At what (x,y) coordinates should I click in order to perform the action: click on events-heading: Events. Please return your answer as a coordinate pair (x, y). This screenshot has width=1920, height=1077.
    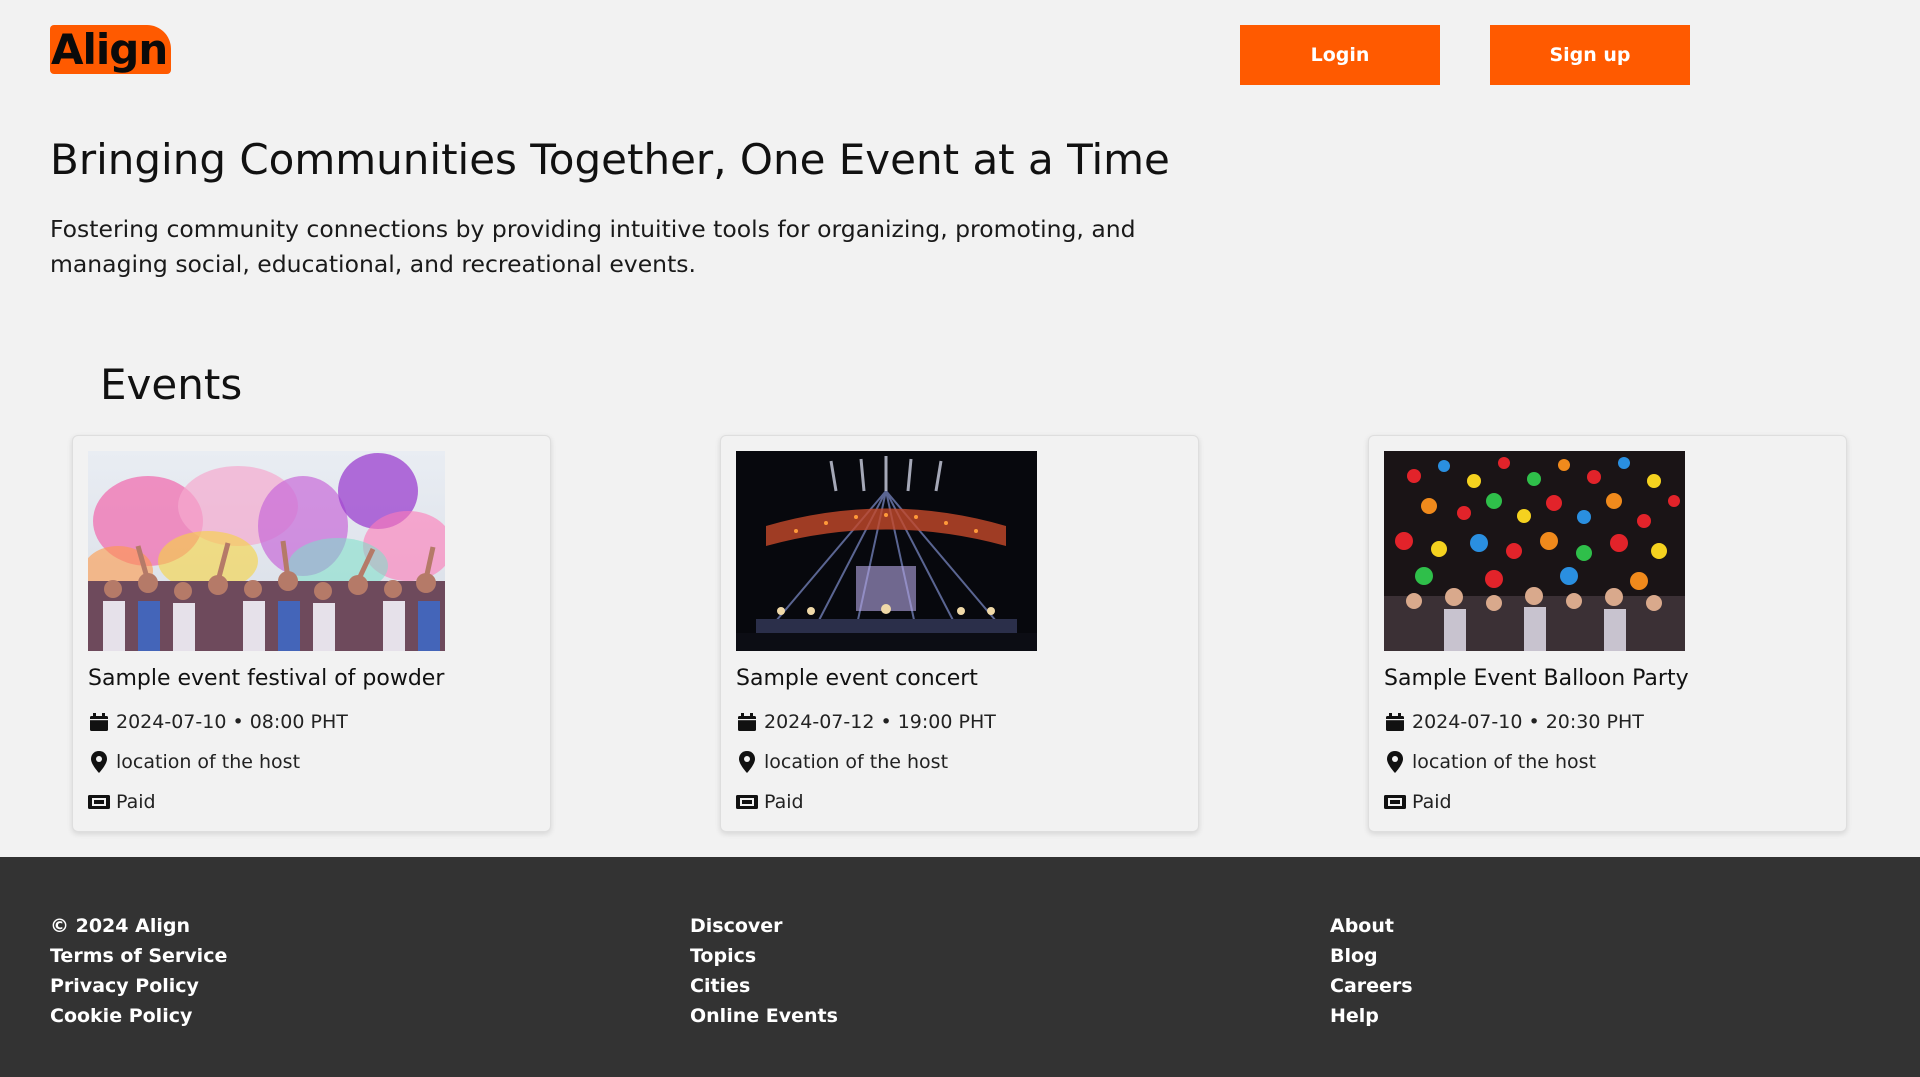
    Looking at the image, I should click on (171, 384).